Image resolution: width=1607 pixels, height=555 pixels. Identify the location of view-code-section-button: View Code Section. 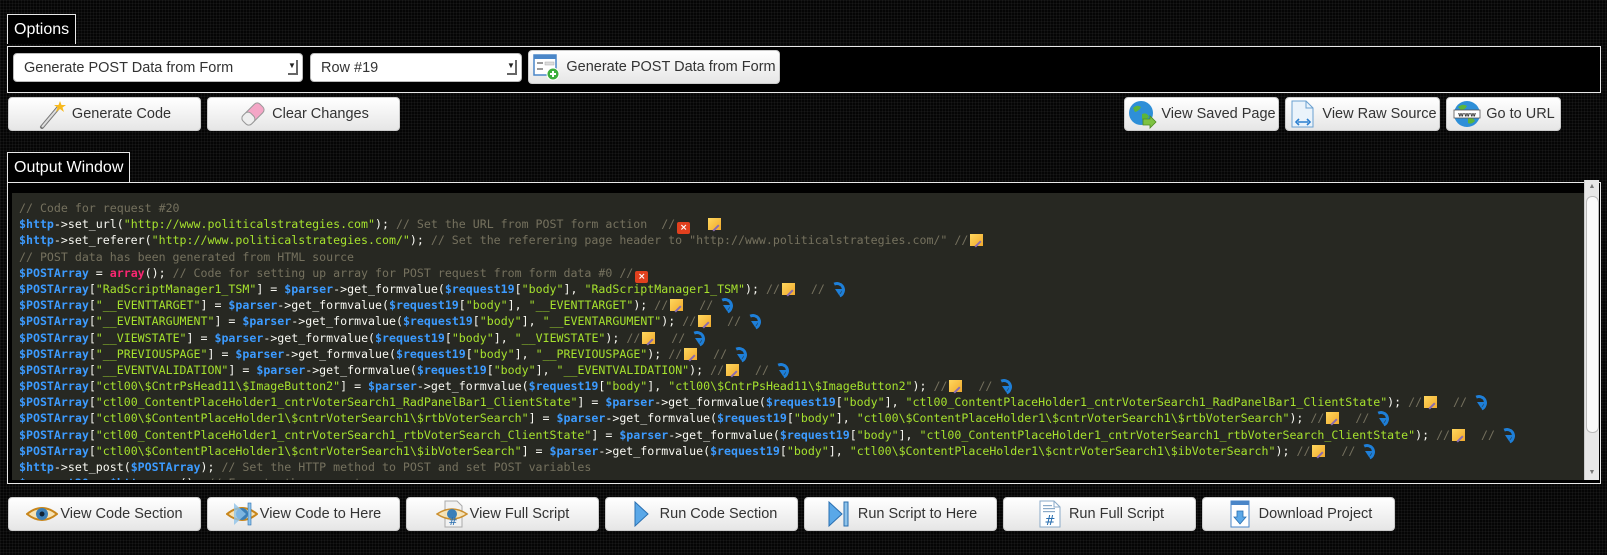
(104, 514).